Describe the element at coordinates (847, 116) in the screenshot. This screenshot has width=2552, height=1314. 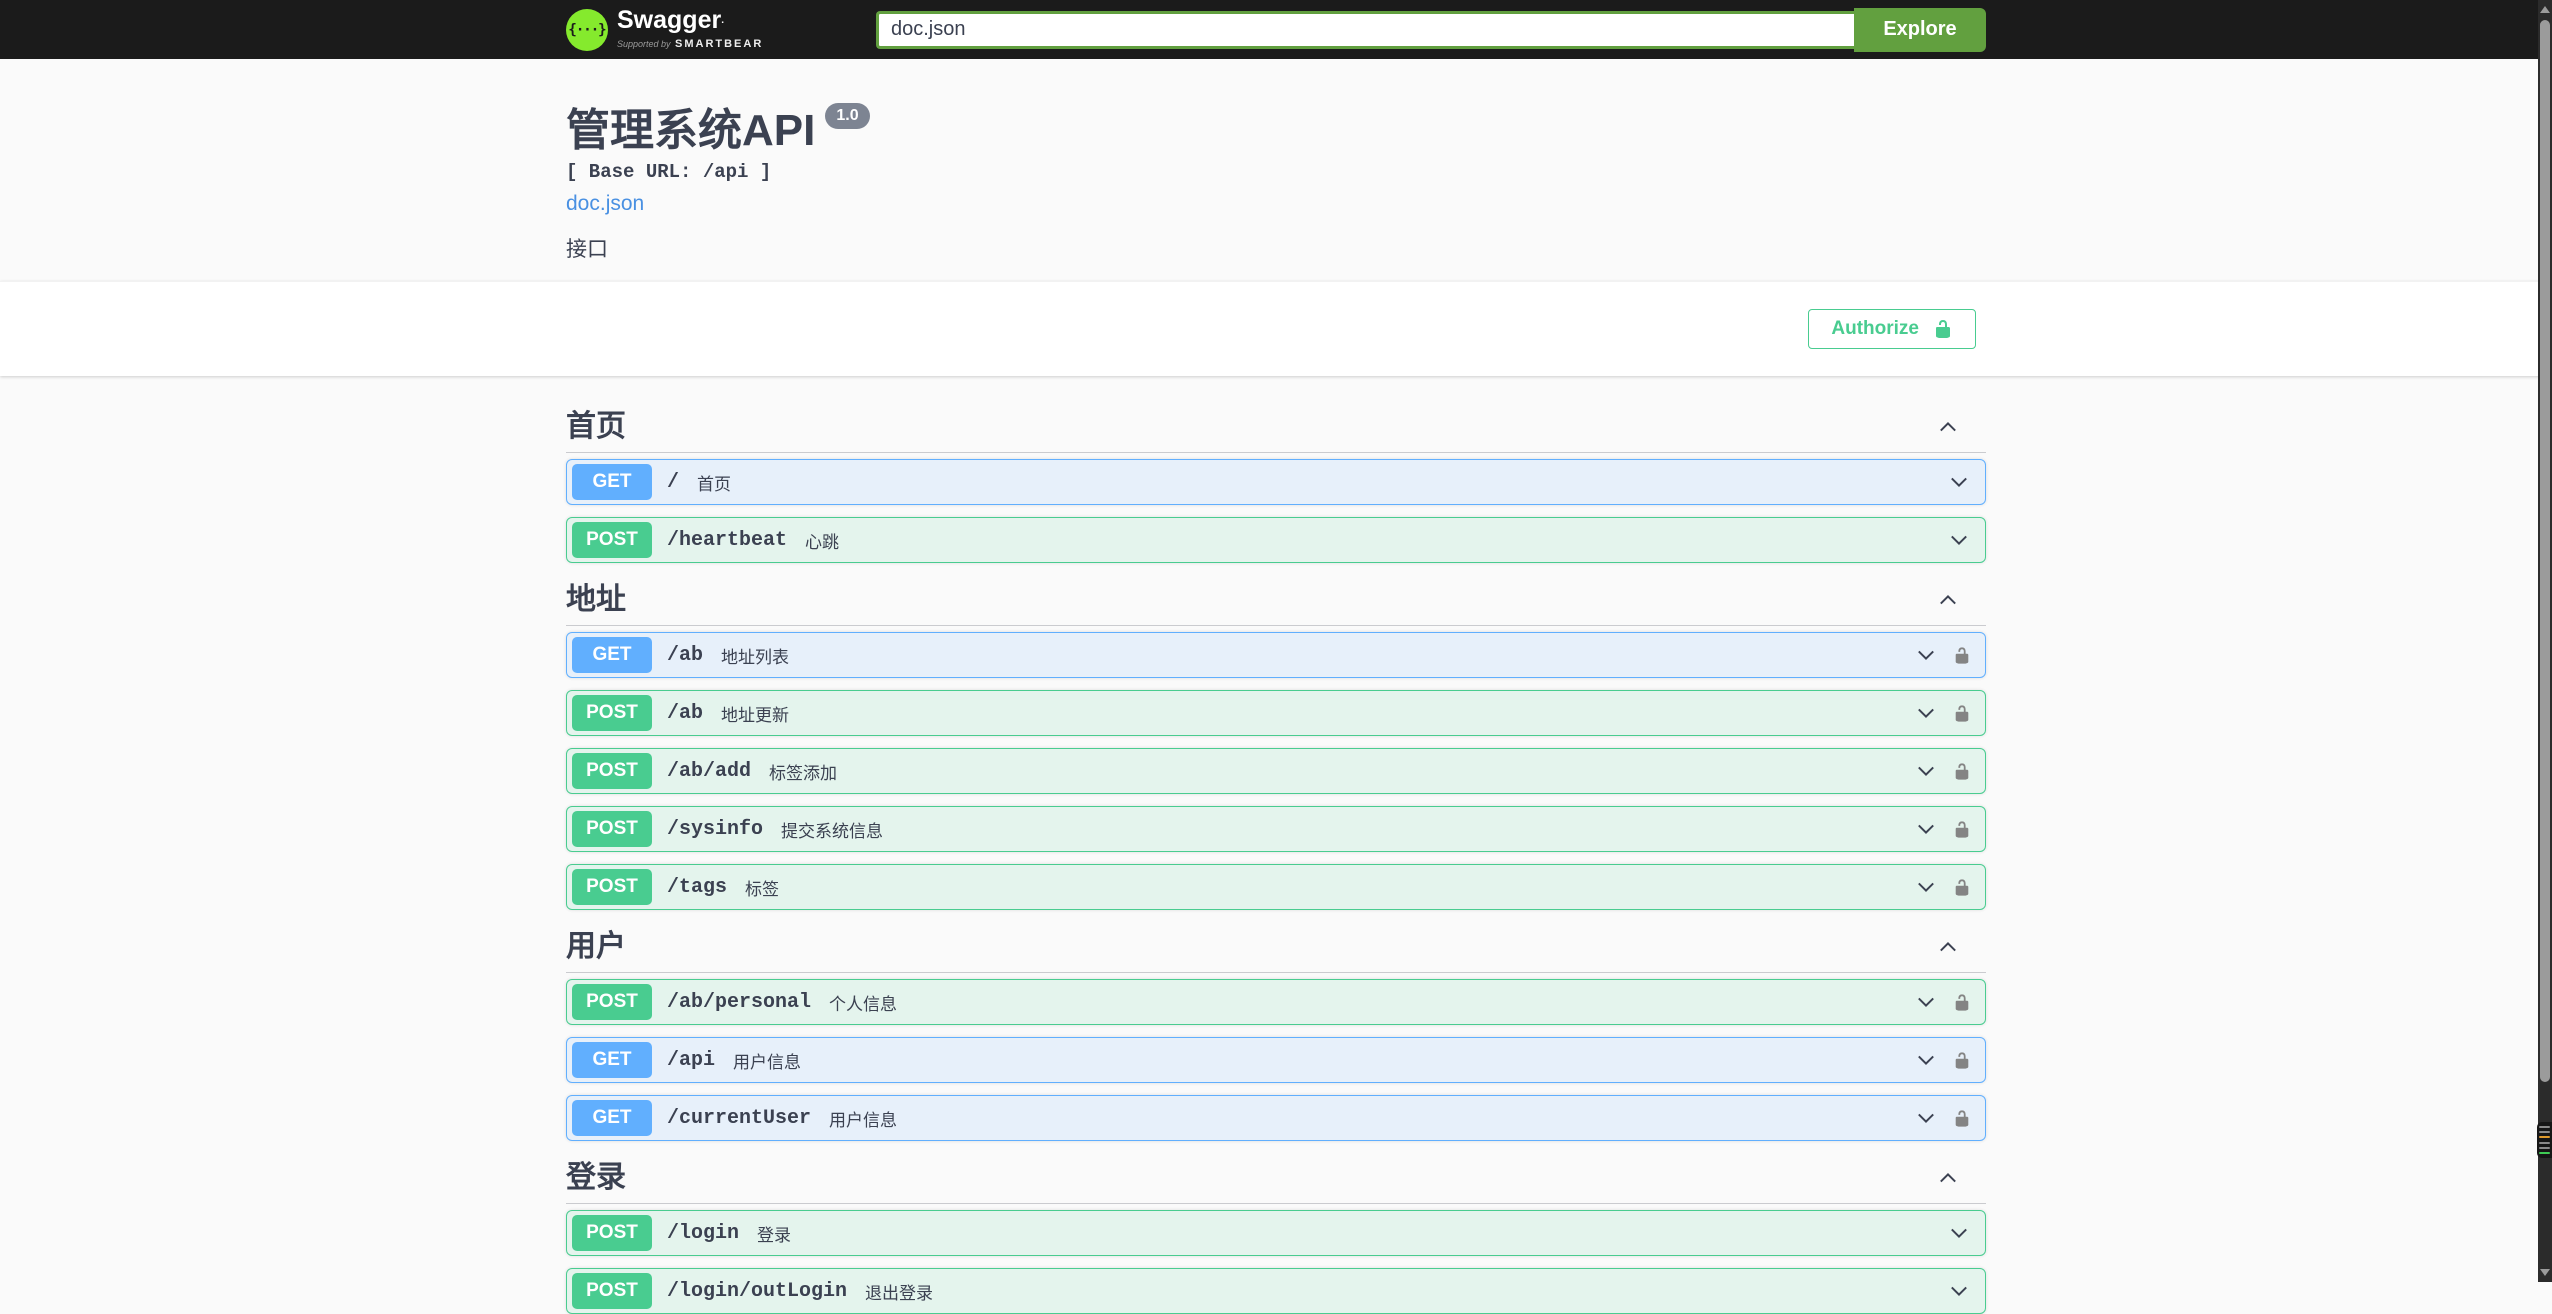
I see `version-badge: 1.0` at that location.